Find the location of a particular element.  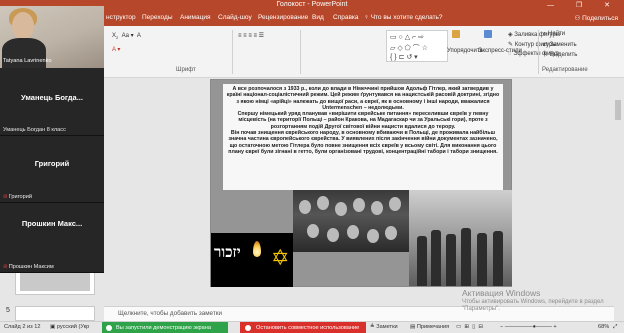

quick-styles-button is located at coordinates (489, 34).